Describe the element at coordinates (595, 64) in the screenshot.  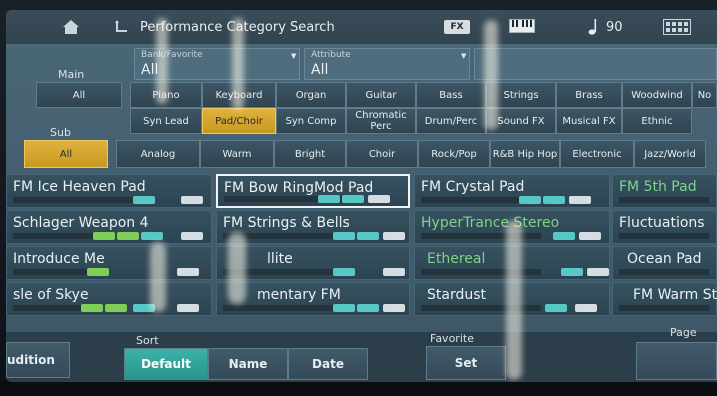
I see `keyword-field` at that location.